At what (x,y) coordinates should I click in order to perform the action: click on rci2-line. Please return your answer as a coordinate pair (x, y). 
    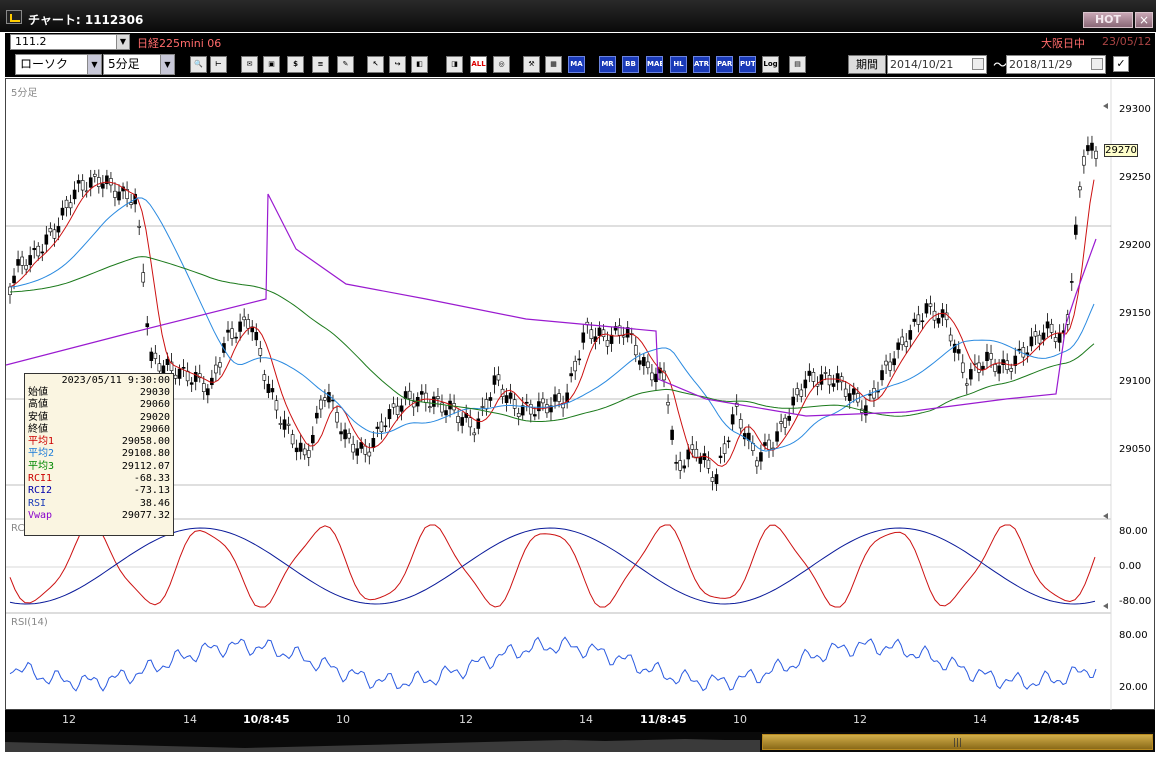
    Looking at the image, I should click on (552, 566).